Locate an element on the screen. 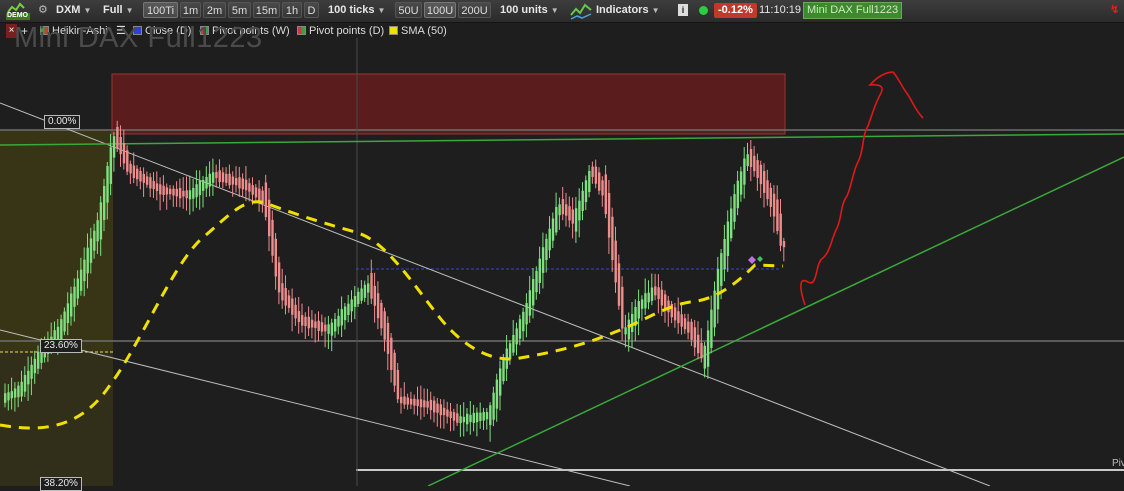 The height and width of the screenshot is (491, 1124). fib-zone-lower is located at coordinates (56, 419).